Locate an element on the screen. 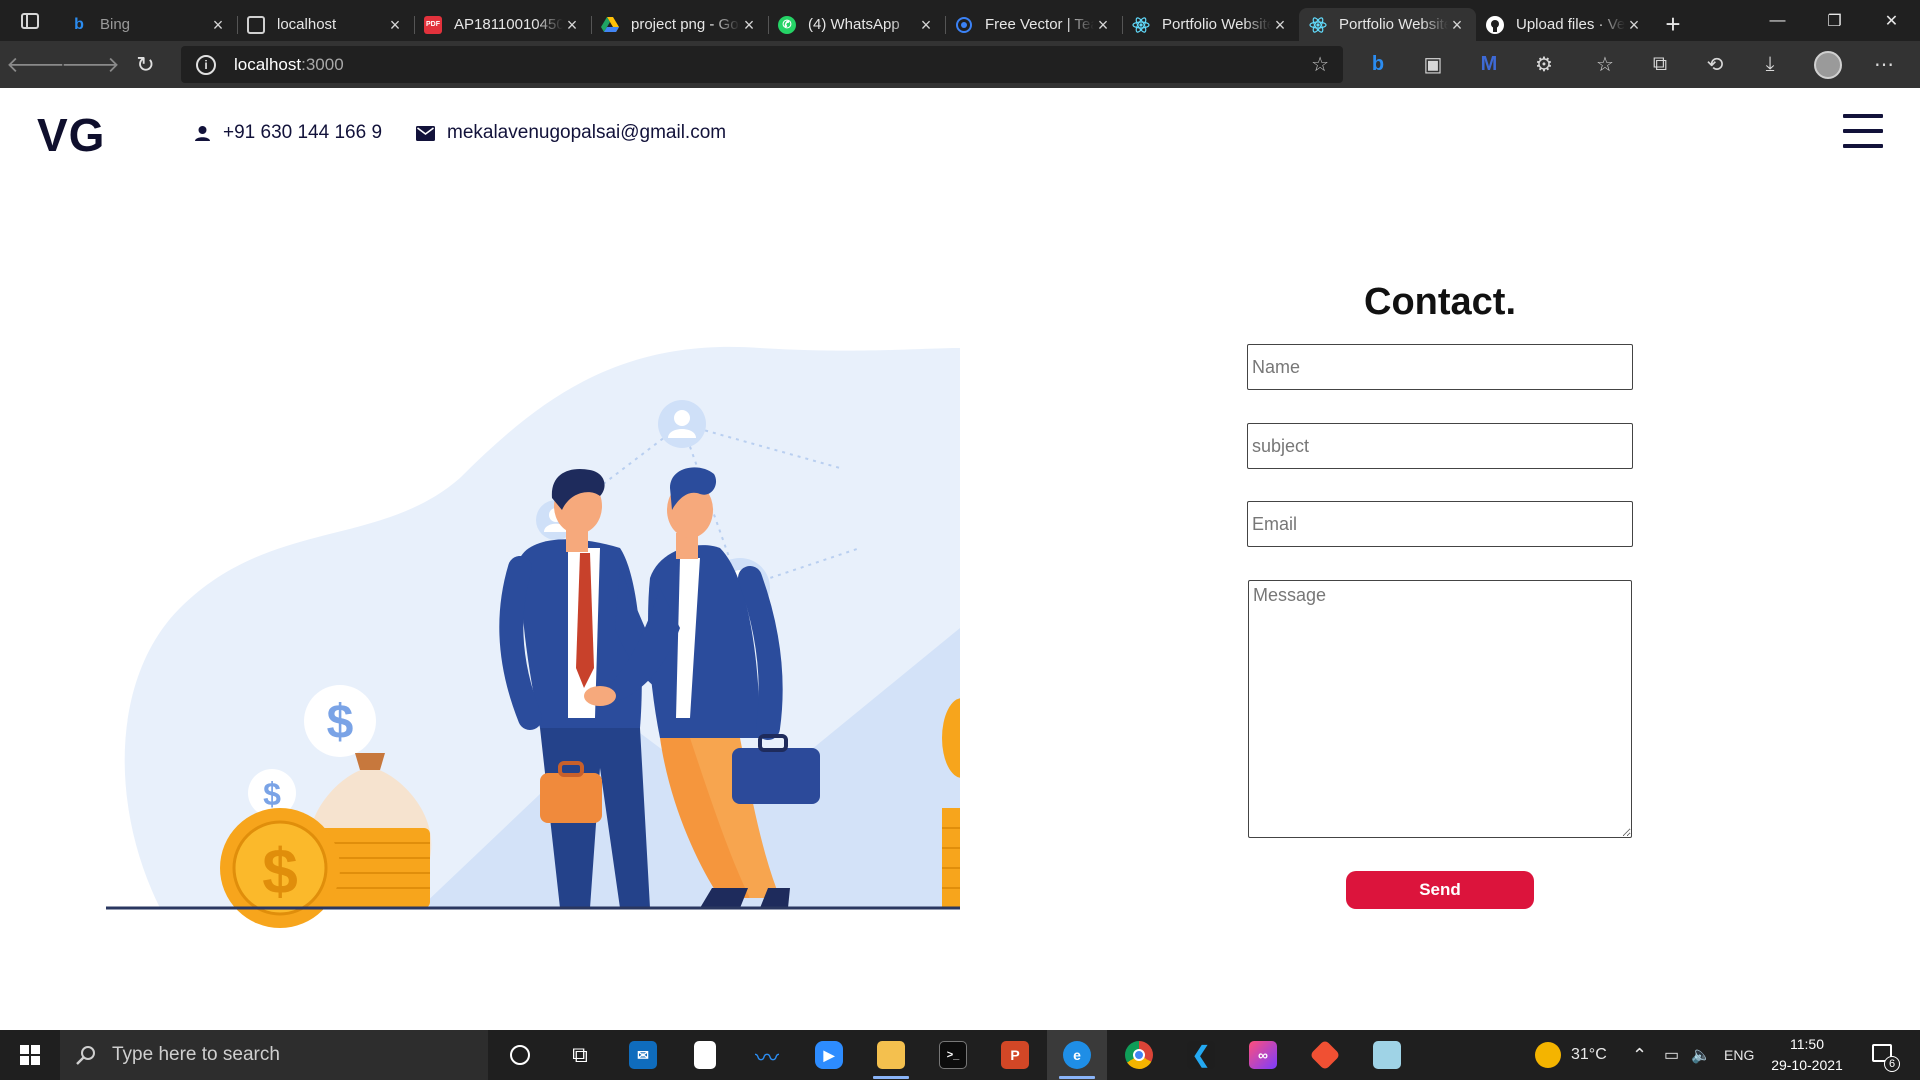 This screenshot has height=1080, width=1920. zoom-app-button: ▶ is located at coordinates (829, 1055).